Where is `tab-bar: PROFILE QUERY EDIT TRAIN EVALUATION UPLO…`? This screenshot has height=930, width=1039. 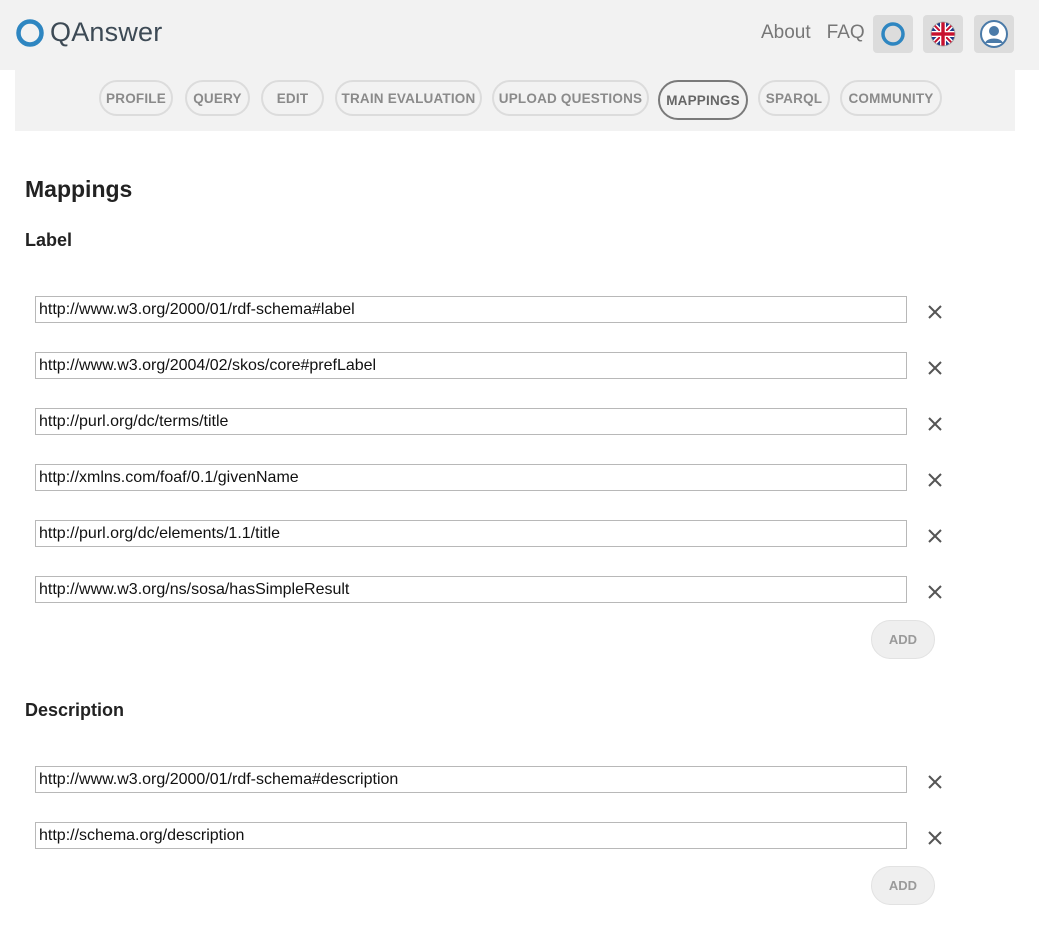
tab-bar: PROFILE QUERY EDIT TRAIN EVALUATION UPLO… is located at coordinates (515, 100).